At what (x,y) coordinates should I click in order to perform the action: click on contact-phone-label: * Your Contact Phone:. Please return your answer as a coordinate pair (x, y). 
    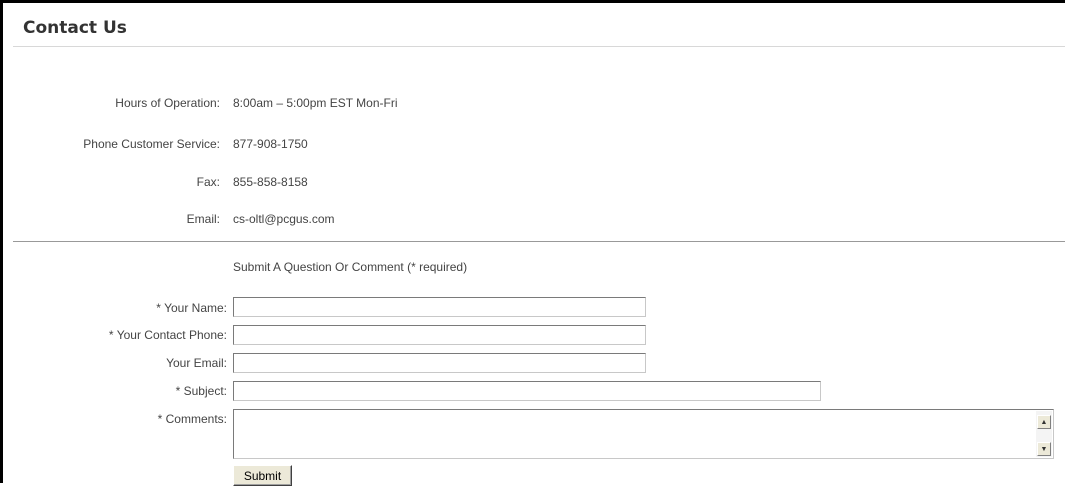
    Looking at the image, I should click on (167, 335).